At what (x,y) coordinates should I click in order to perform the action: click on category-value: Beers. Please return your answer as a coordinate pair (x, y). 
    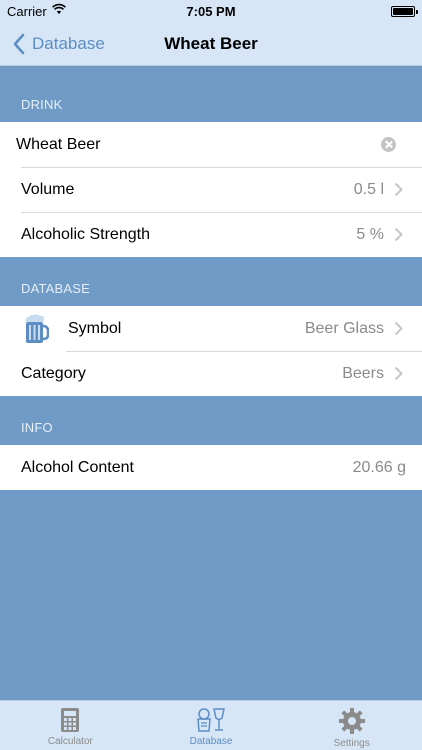
    Looking at the image, I should click on (363, 373).